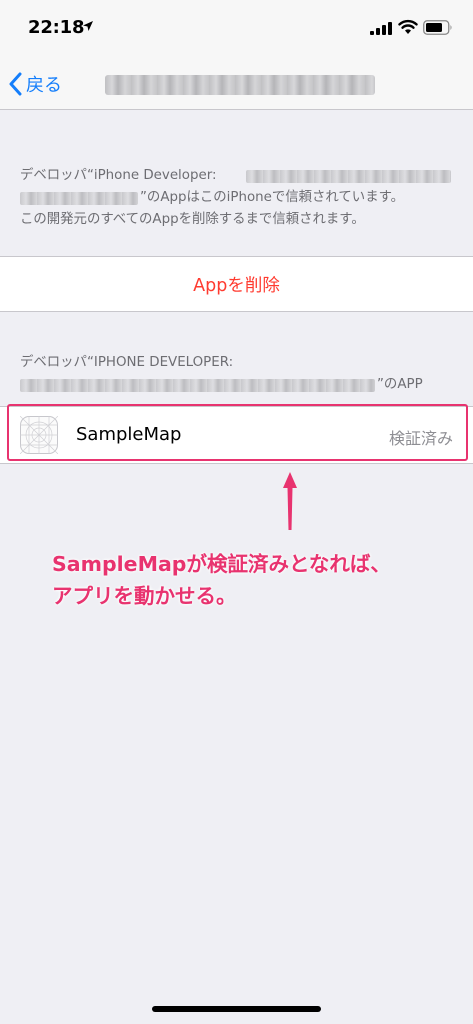  I want to click on developer-section-header: デベロッパ“IPHONE DEVELOPER: ”のAPP, so click(240, 374).